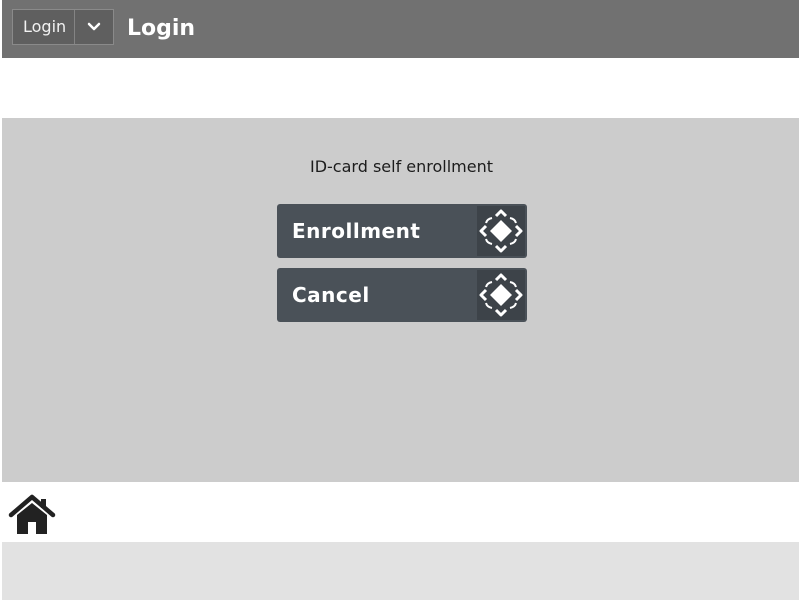 This screenshot has height=600, width=799. Describe the element at coordinates (331, 295) in the screenshot. I see `cancel-button-label: Cancel` at that location.